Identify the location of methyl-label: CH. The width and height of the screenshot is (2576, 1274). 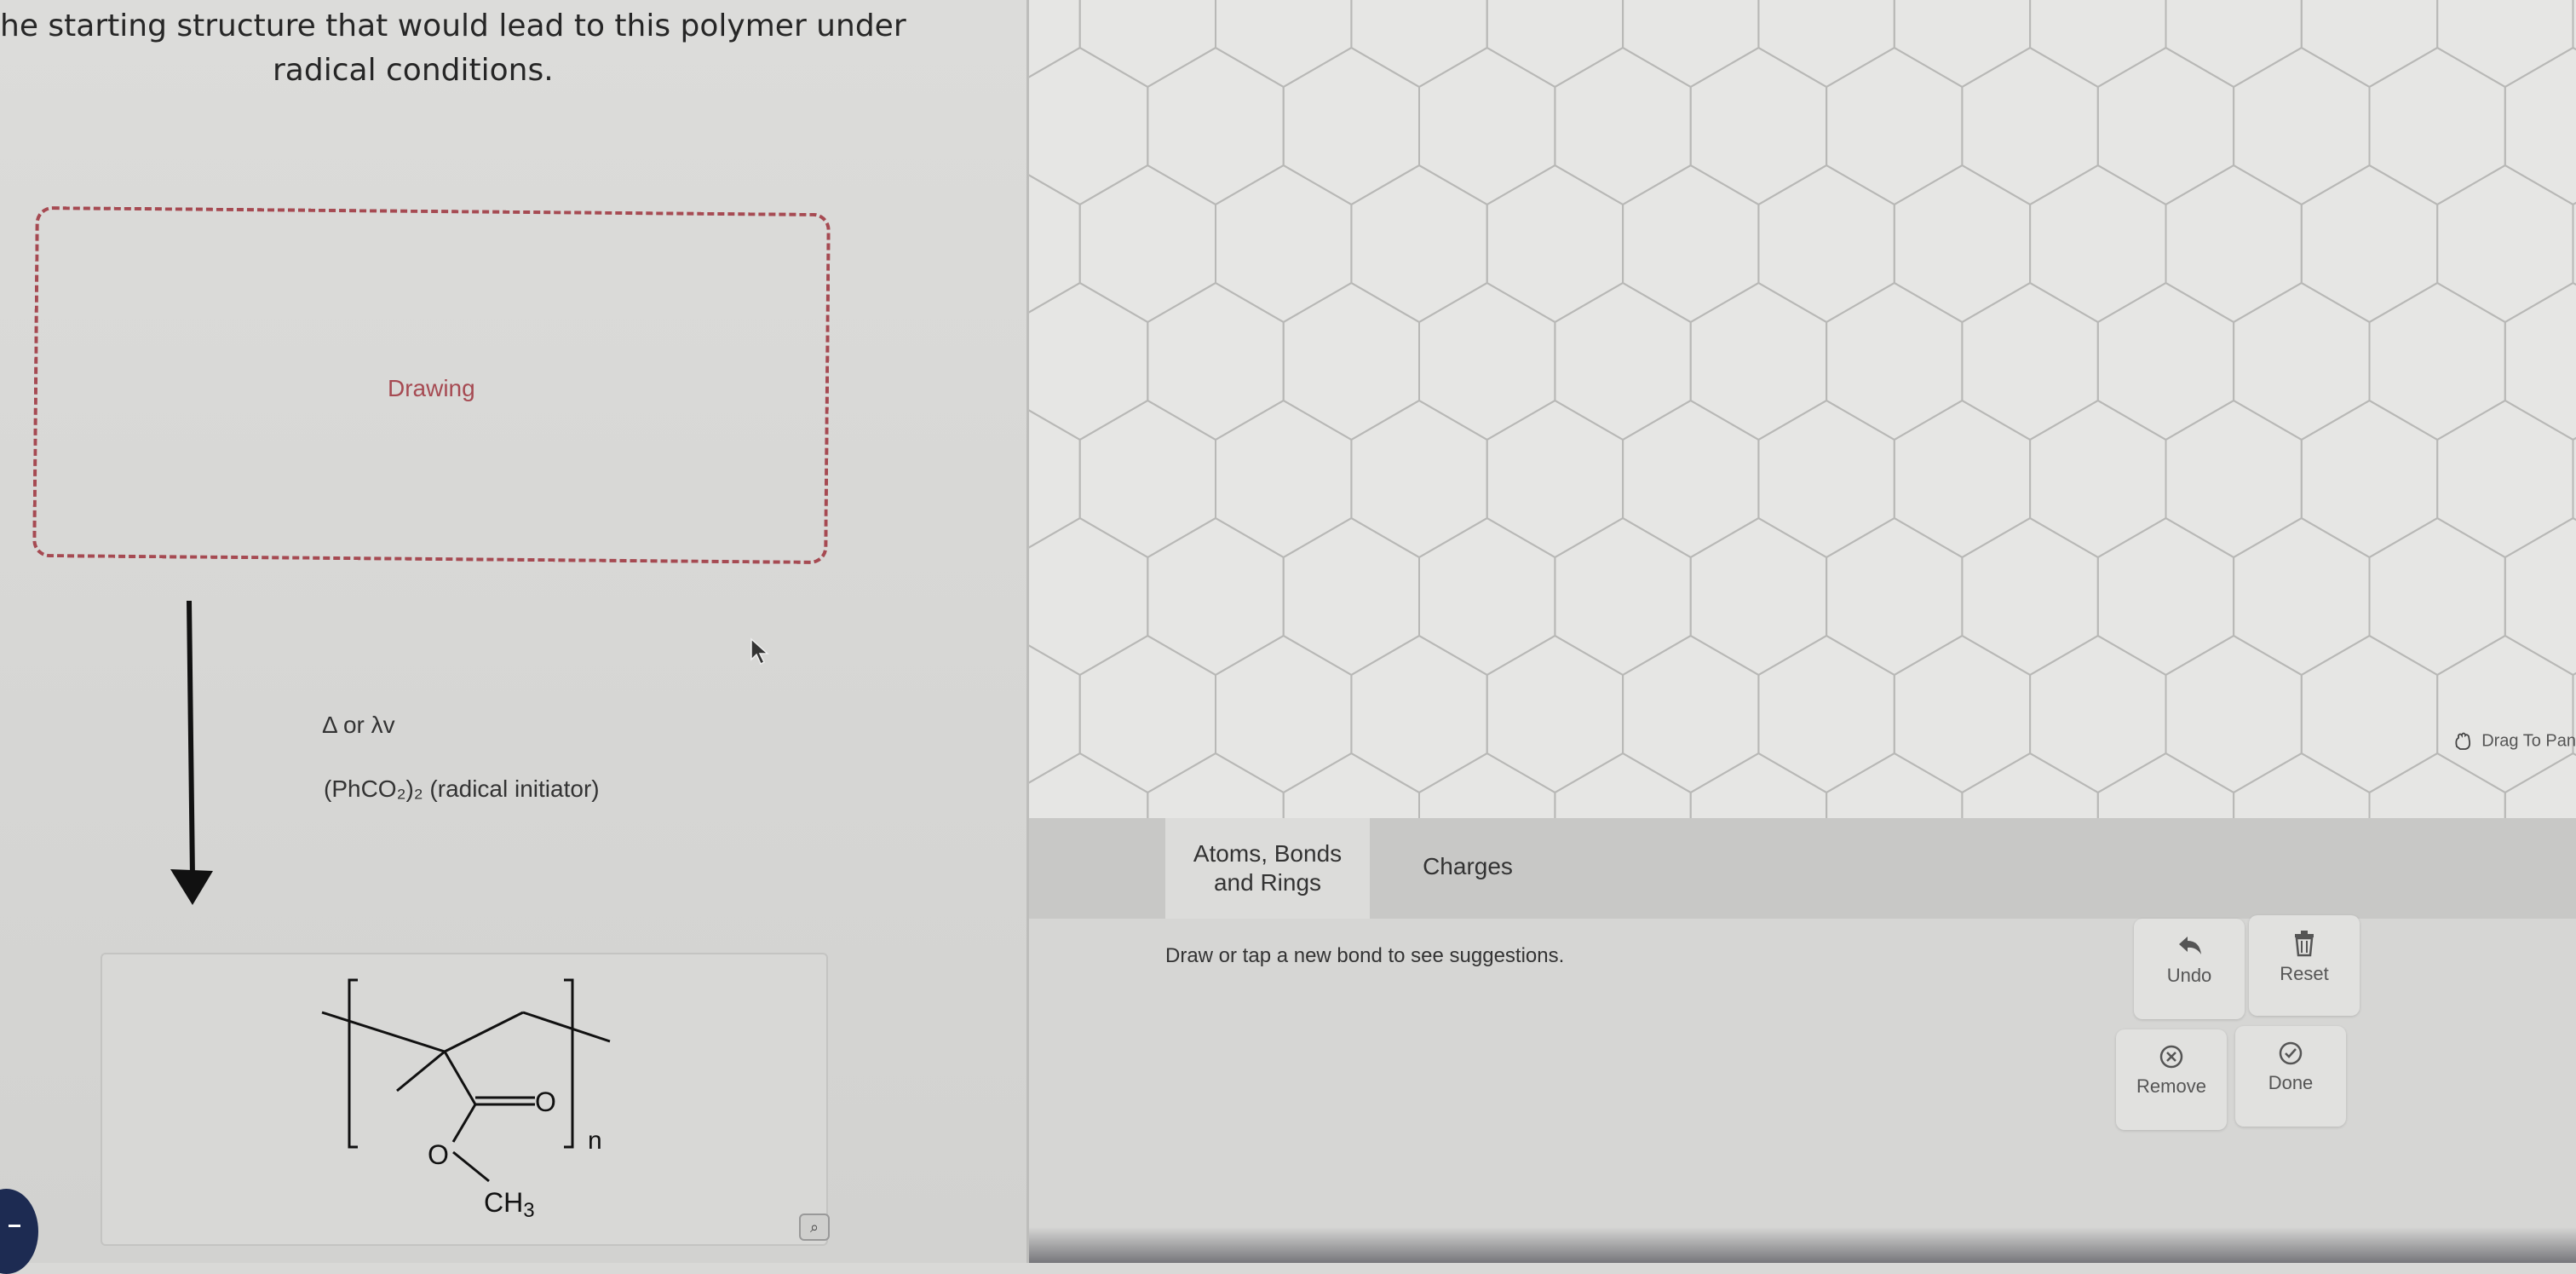
(503, 1202).